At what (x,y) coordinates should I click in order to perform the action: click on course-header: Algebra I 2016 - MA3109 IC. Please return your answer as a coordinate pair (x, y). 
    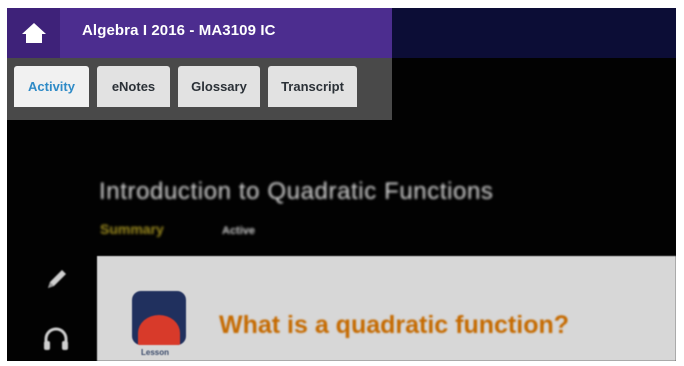
    Looking at the image, I should click on (199, 33).